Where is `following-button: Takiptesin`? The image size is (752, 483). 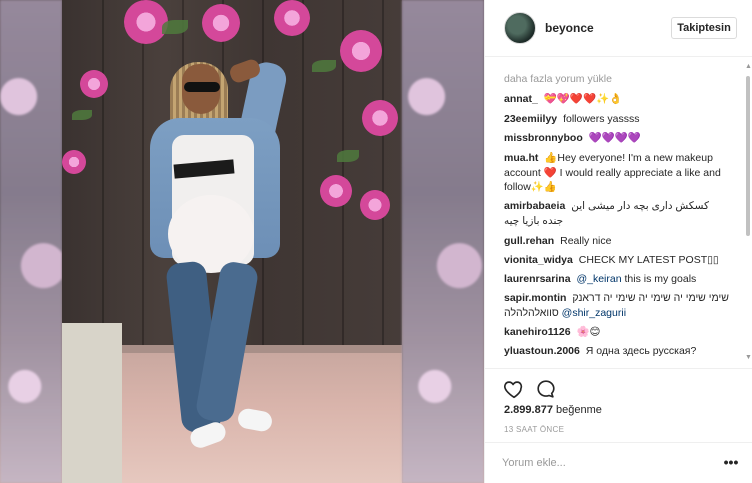 following-button: Takiptesin is located at coordinates (704, 28).